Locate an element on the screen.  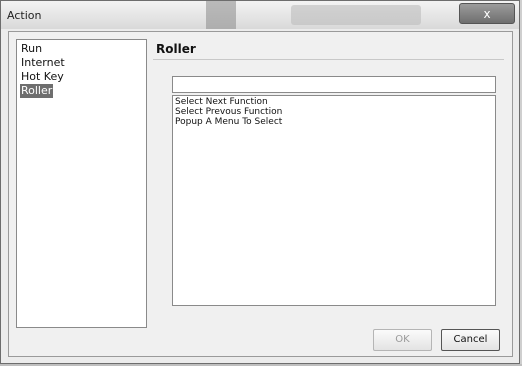
close-icon: x is located at coordinates (487, 14).